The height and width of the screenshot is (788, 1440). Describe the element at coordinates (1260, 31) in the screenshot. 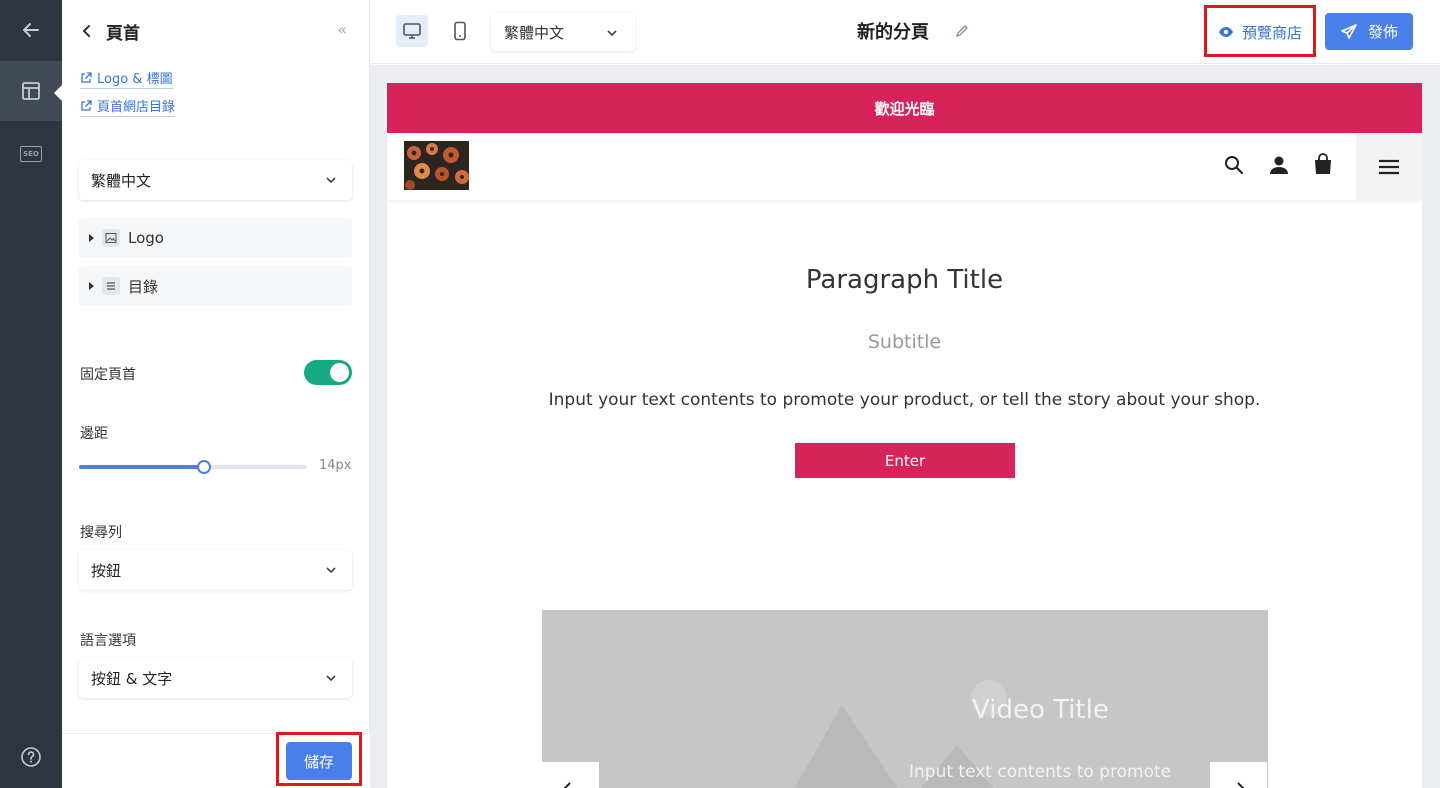

I see `preview-highlight-box` at that location.